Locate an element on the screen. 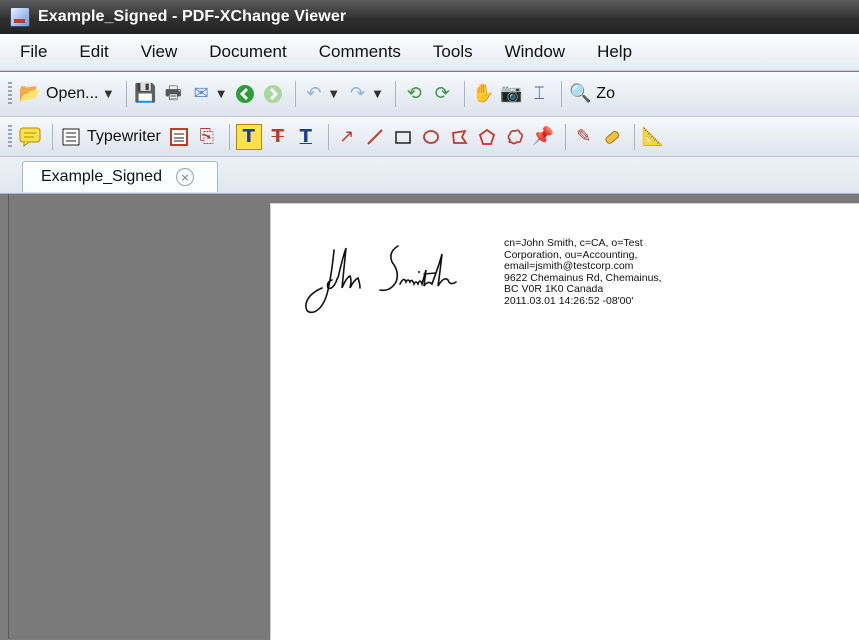  select-text-icon: ⌶ is located at coordinates (539, 94).